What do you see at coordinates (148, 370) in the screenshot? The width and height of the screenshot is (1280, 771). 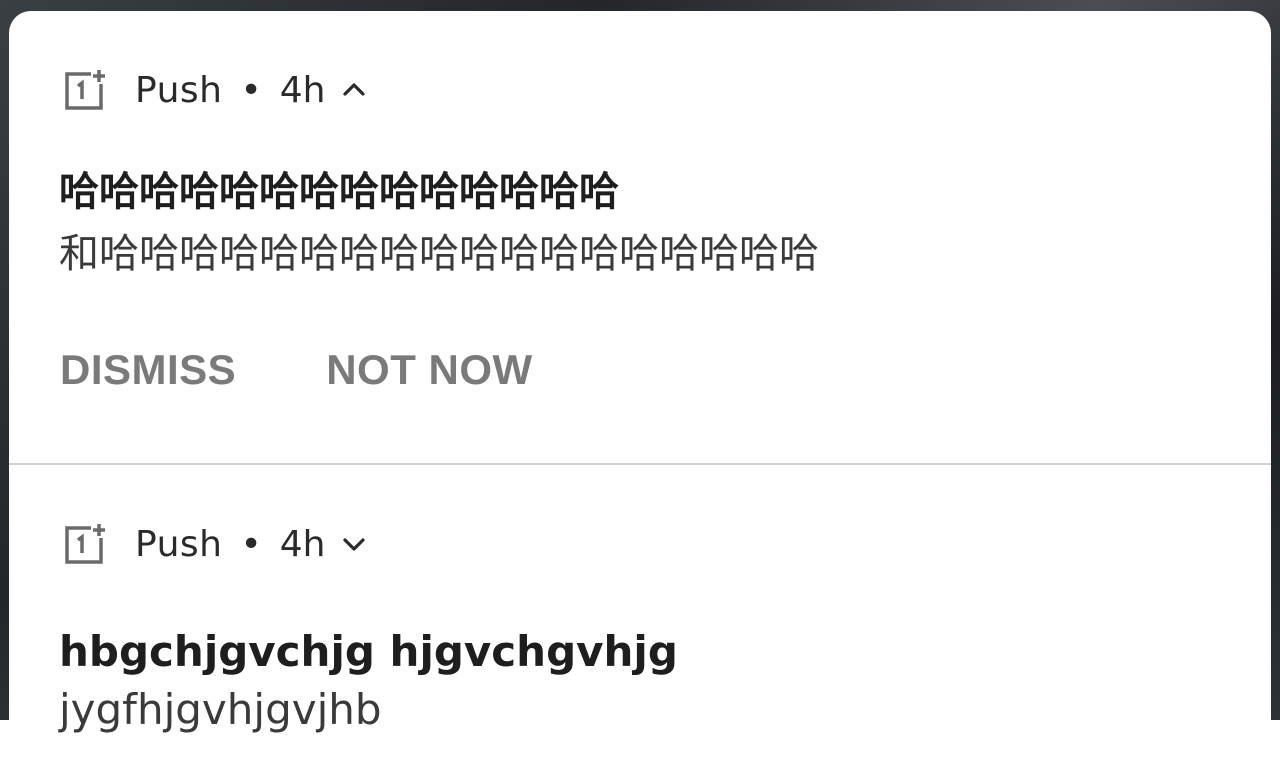 I see `dismiss-button: DISMISS` at bounding box center [148, 370].